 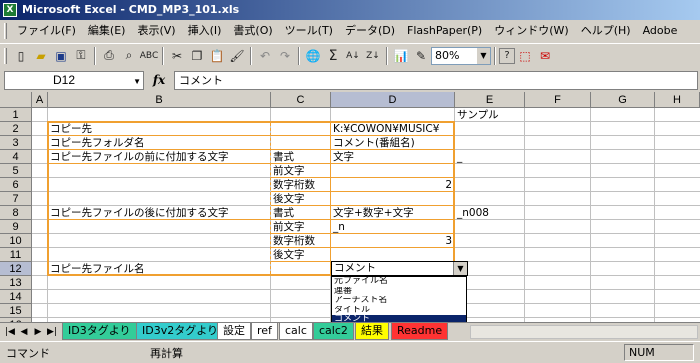 What do you see at coordinates (293, 185) in the screenshot?
I see `cell-c6: 数字桁数` at bounding box center [293, 185].